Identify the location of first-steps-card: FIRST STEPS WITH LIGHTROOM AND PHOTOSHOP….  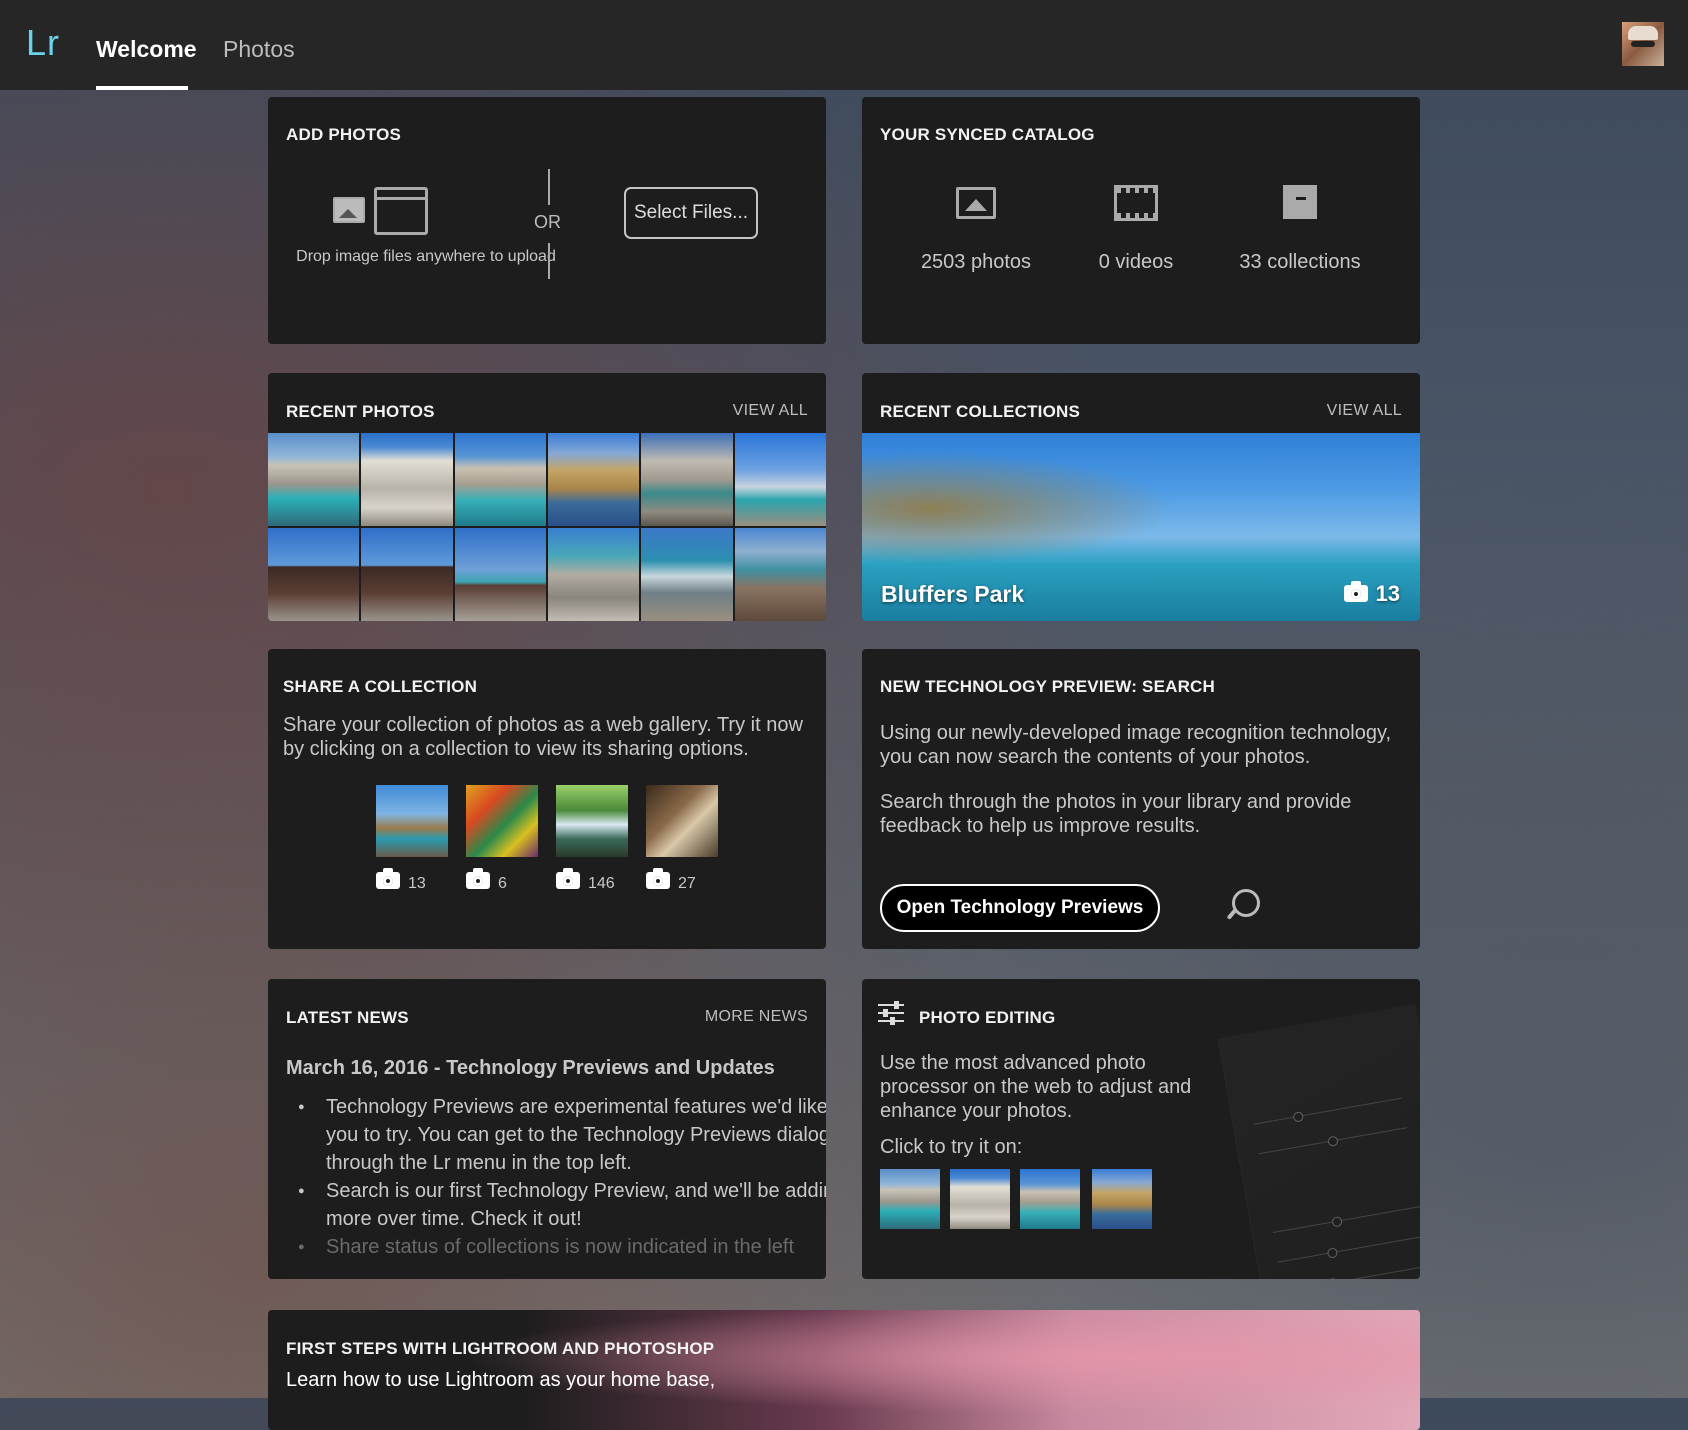
(844, 1370).